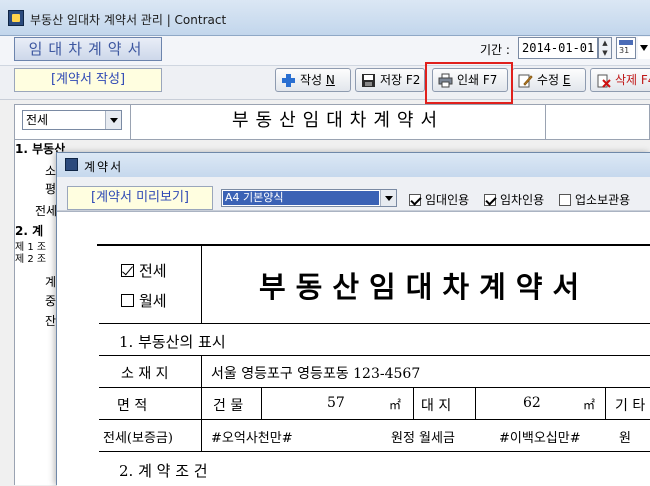 This screenshot has width=650, height=486. I want to click on floppy-icon, so click(368, 80).